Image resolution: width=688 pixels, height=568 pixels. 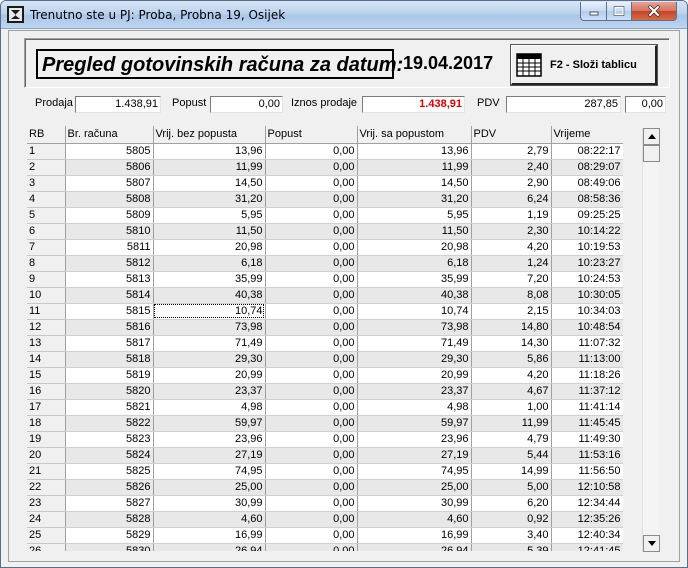 What do you see at coordinates (587, 535) in the screenshot?
I see `table-cell: 12:40:34` at bounding box center [587, 535].